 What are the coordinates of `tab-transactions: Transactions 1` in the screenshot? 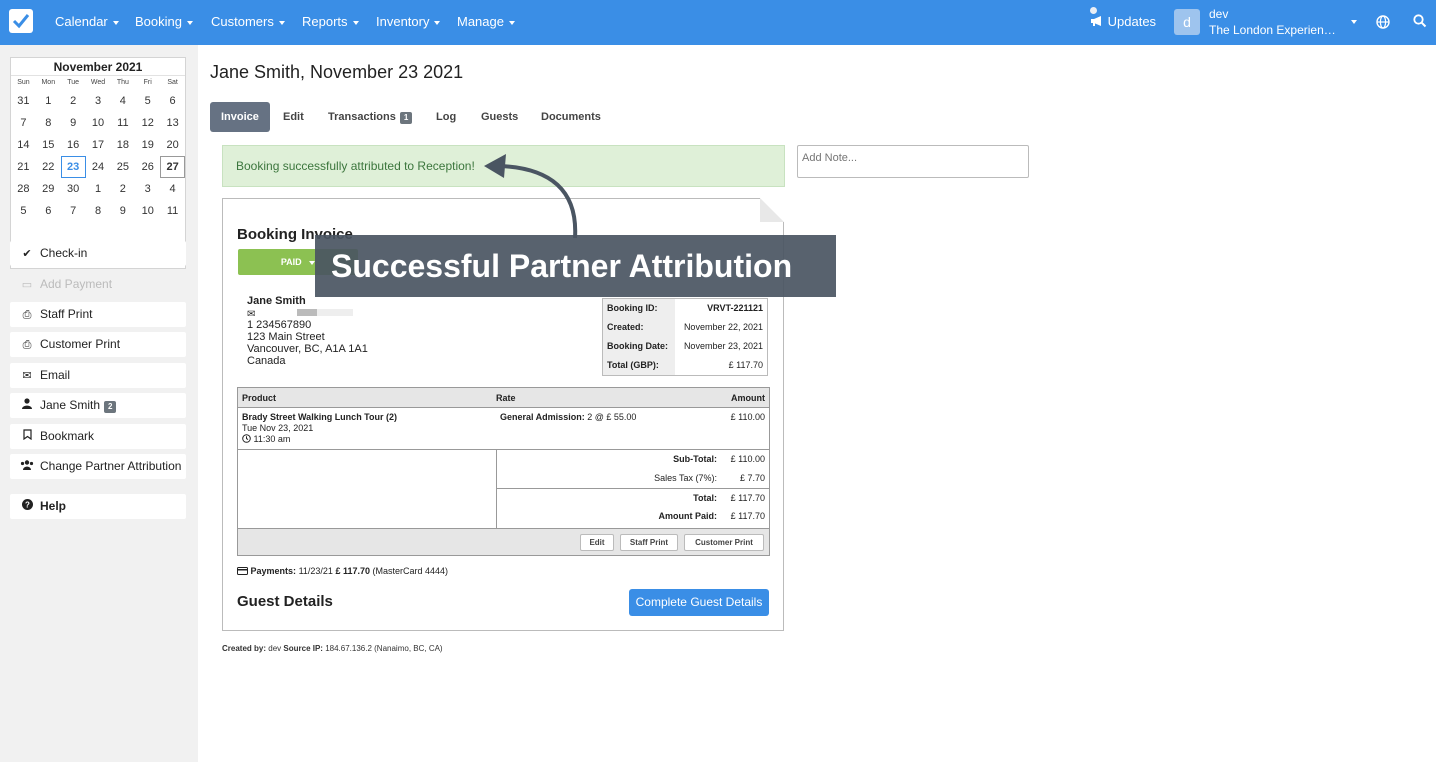 It's located at (370, 117).